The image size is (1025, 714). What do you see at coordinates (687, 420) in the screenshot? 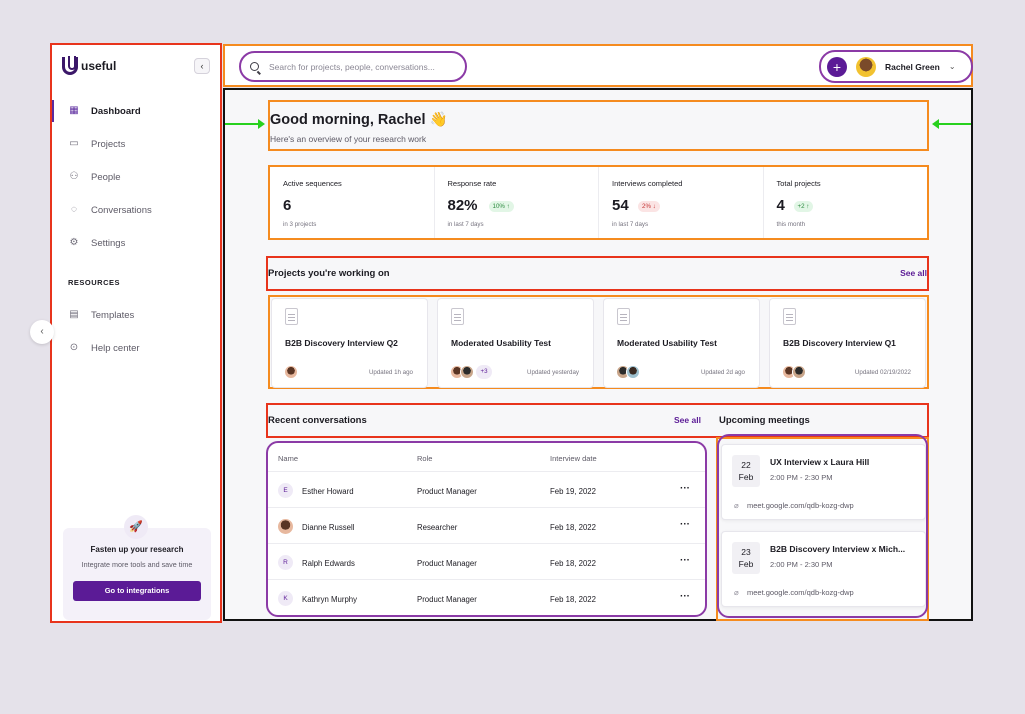
I see `see-all-conversations-link: See all` at bounding box center [687, 420].